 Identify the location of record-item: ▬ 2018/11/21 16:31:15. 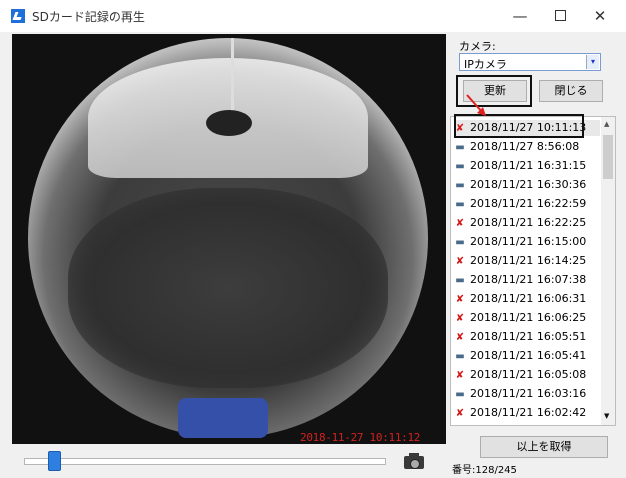
(527, 166).